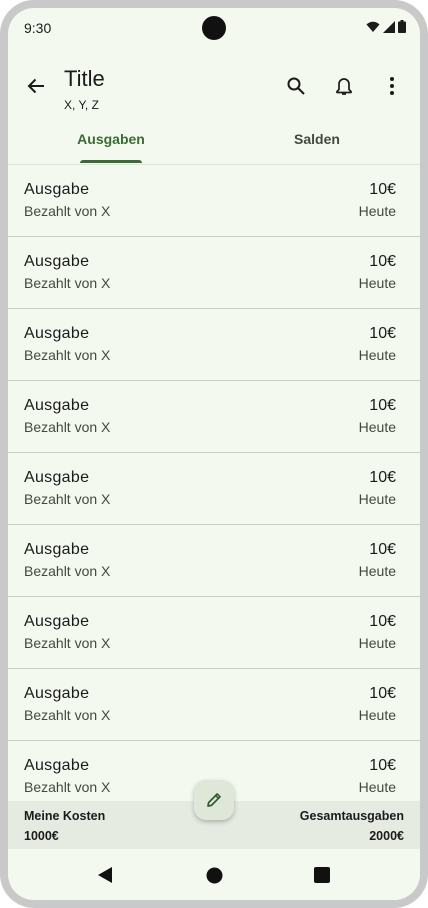 The height and width of the screenshot is (908, 428). What do you see at coordinates (81, 105) in the screenshot?
I see `page-subtitle: X, Y, Z` at bounding box center [81, 105].